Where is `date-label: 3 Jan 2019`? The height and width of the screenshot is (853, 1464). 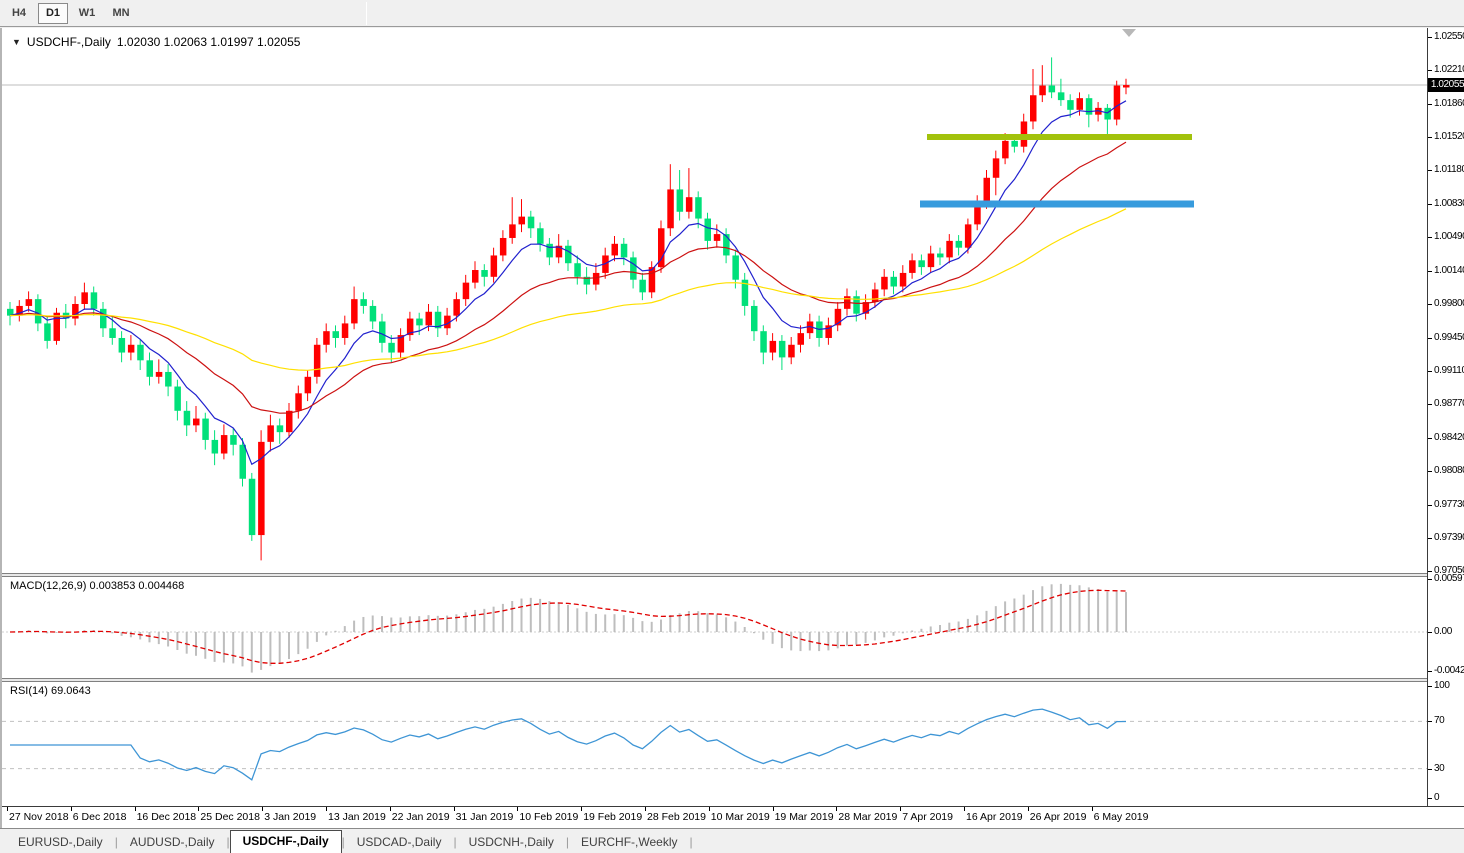 date-label: 3 Jan 2019 is located at coordinates (290, 817).